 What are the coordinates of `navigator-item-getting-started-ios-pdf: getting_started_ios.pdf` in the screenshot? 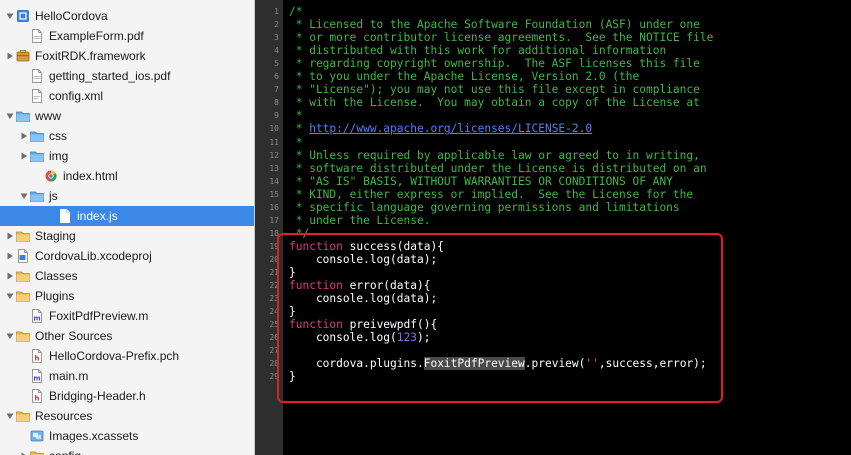 It's located at (127, 76).